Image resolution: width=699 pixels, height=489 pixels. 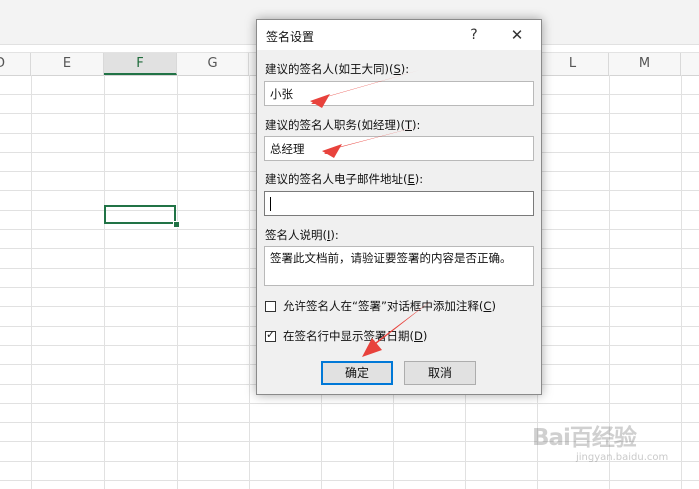 What do you see at coordinates (399, 148) in the screenshot?
I see `signer-title-input: 总经理` at bounding box center [399, 148].